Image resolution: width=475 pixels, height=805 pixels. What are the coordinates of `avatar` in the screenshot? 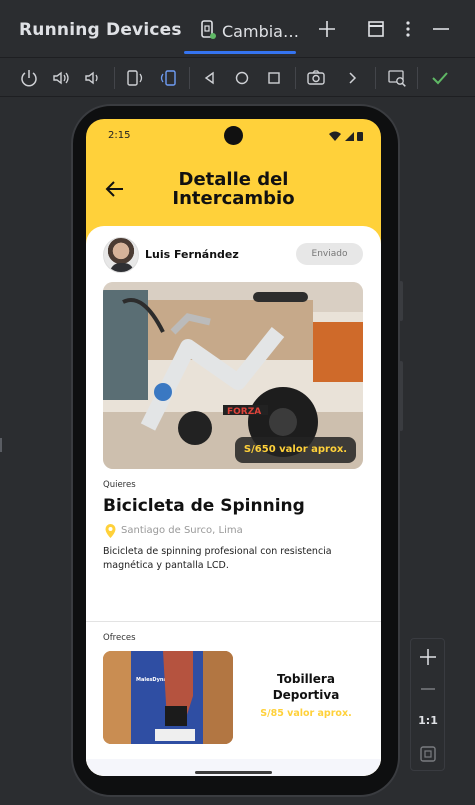 It's located at (121, 255).